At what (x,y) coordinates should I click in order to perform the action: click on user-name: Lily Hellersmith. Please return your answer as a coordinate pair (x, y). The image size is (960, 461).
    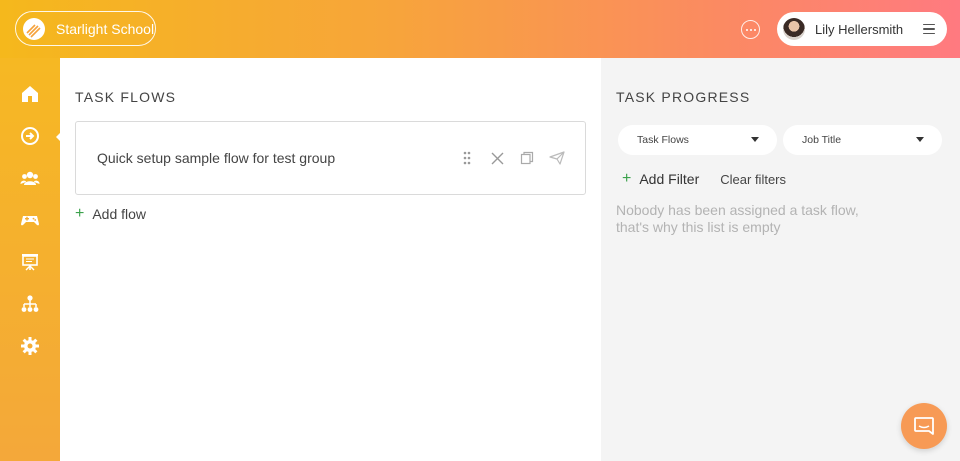
    Looking at the image, I should click on (859, 29).